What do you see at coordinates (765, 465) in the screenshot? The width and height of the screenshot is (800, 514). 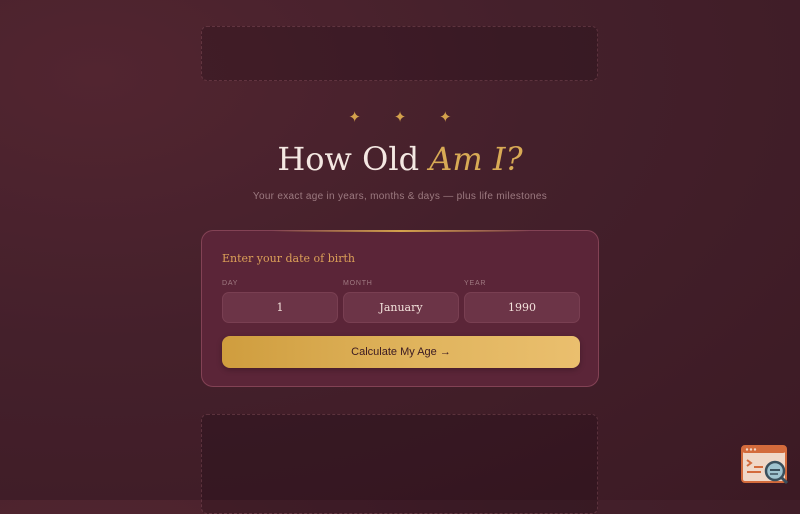 I see `code-search-icon` at bounding box center [765, 465].